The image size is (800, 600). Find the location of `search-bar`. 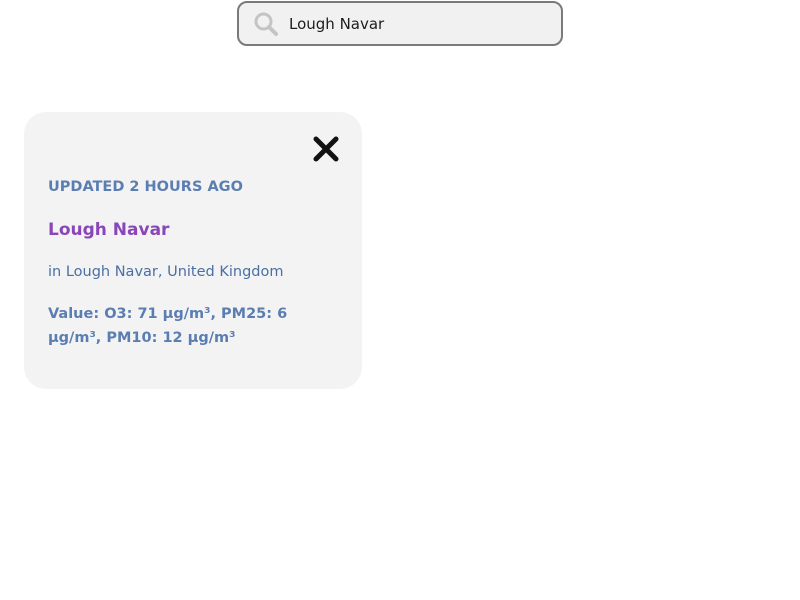

search-bar is located at coordinates (400, 23).